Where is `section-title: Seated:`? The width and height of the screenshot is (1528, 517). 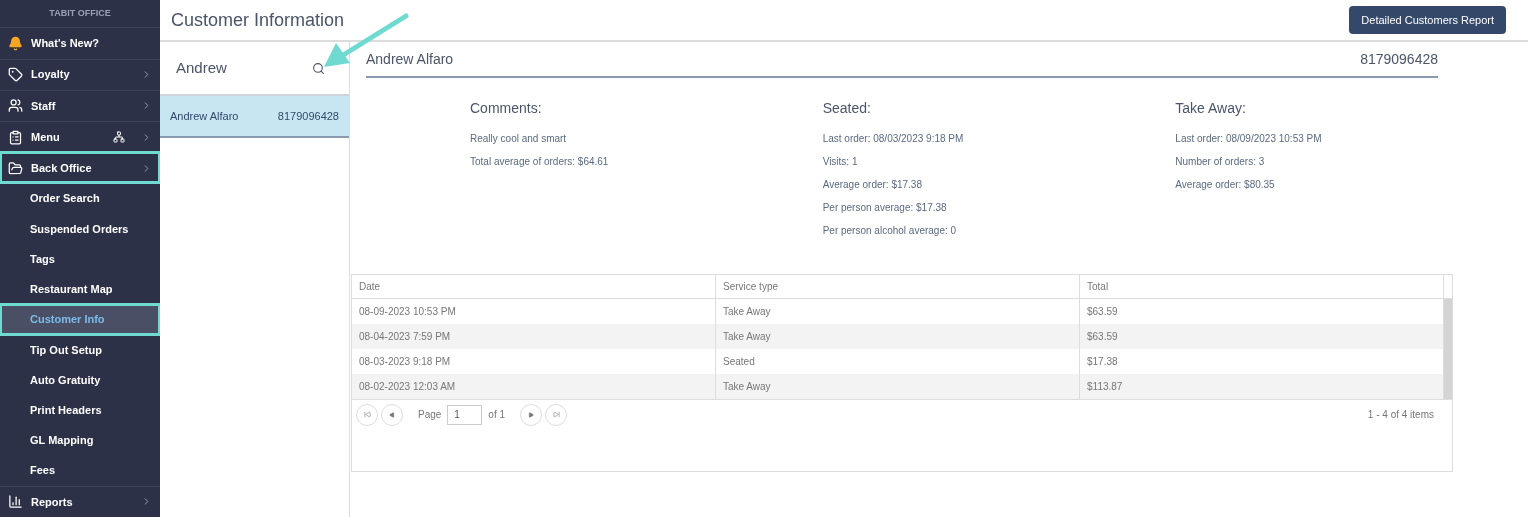 section-title: Seated: is located at coordinates (847, 108).